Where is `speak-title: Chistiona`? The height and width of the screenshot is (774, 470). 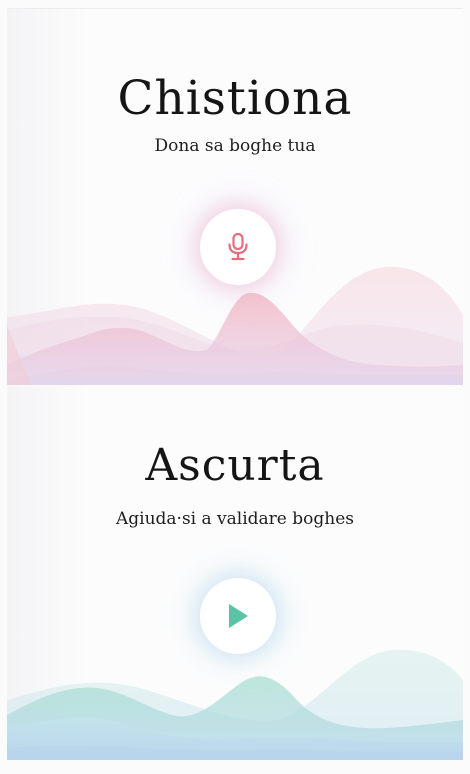 speak-title: Chistiona is located at coordinates (235, 98).